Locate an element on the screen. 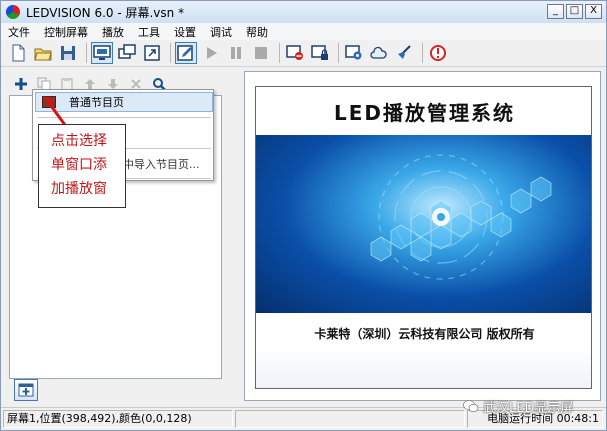  menu-bar: 文件 控制屏幕 播放 工具 设置 调试 帮助 is located at coordinates (303, 31).